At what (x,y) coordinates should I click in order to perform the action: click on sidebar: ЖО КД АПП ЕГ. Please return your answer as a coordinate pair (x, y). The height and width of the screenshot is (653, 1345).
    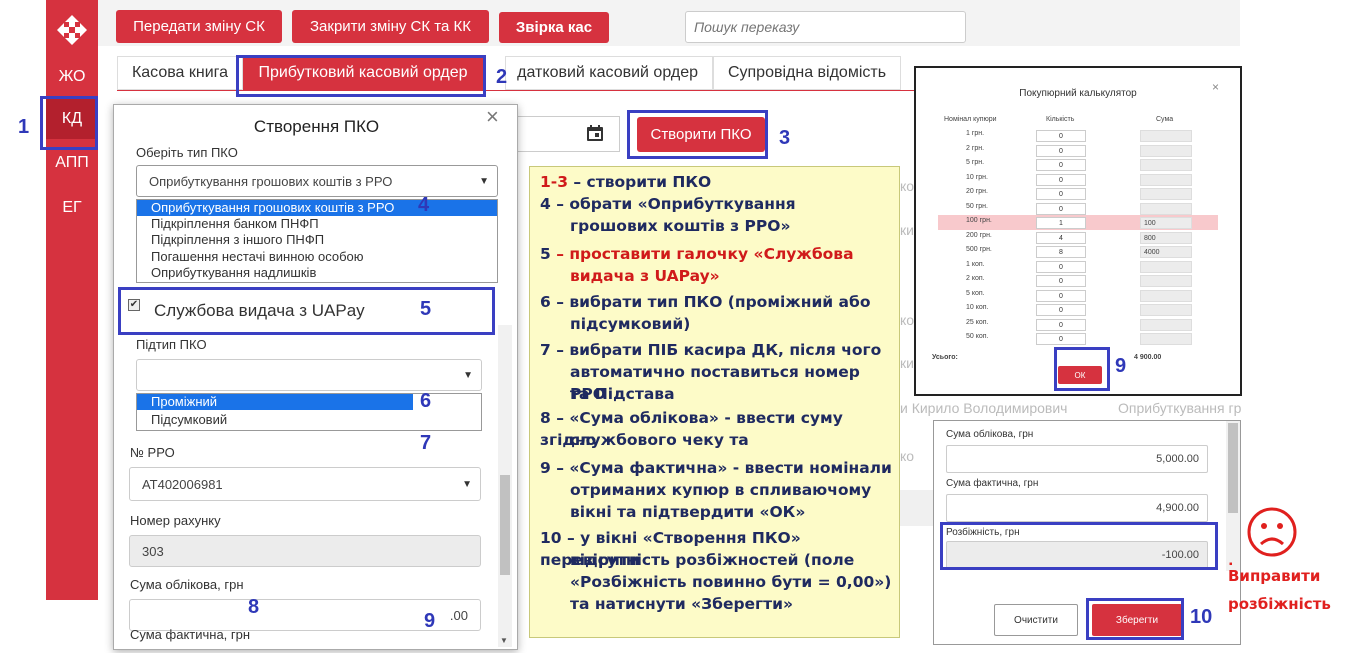
    Looking at the image, I should click on (72, 300).